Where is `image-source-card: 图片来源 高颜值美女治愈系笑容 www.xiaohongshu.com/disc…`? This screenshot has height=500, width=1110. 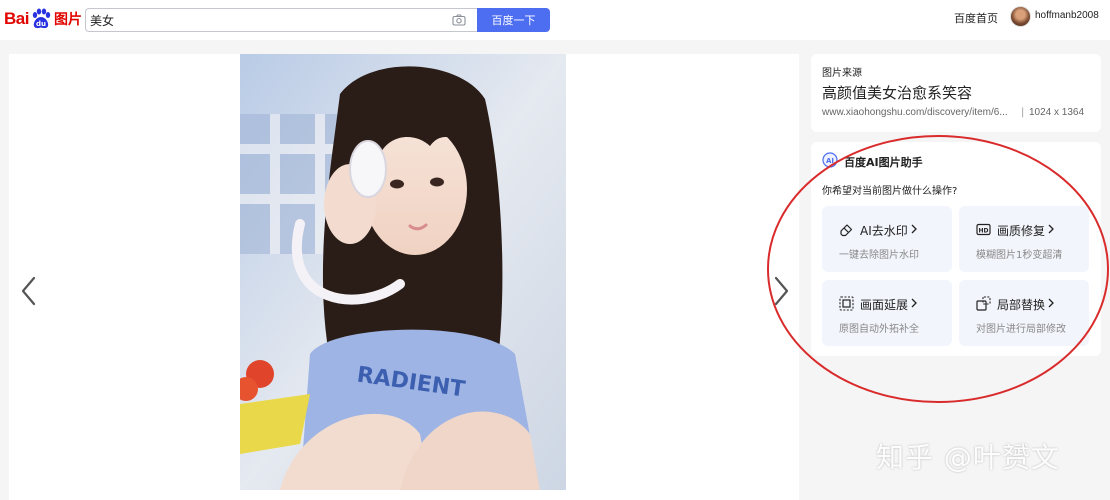 image-source-card: 图片来源 高颜值美女治愈系笑容 www.xiaohongshu.com/disc… is located at coordinates (956, 93).